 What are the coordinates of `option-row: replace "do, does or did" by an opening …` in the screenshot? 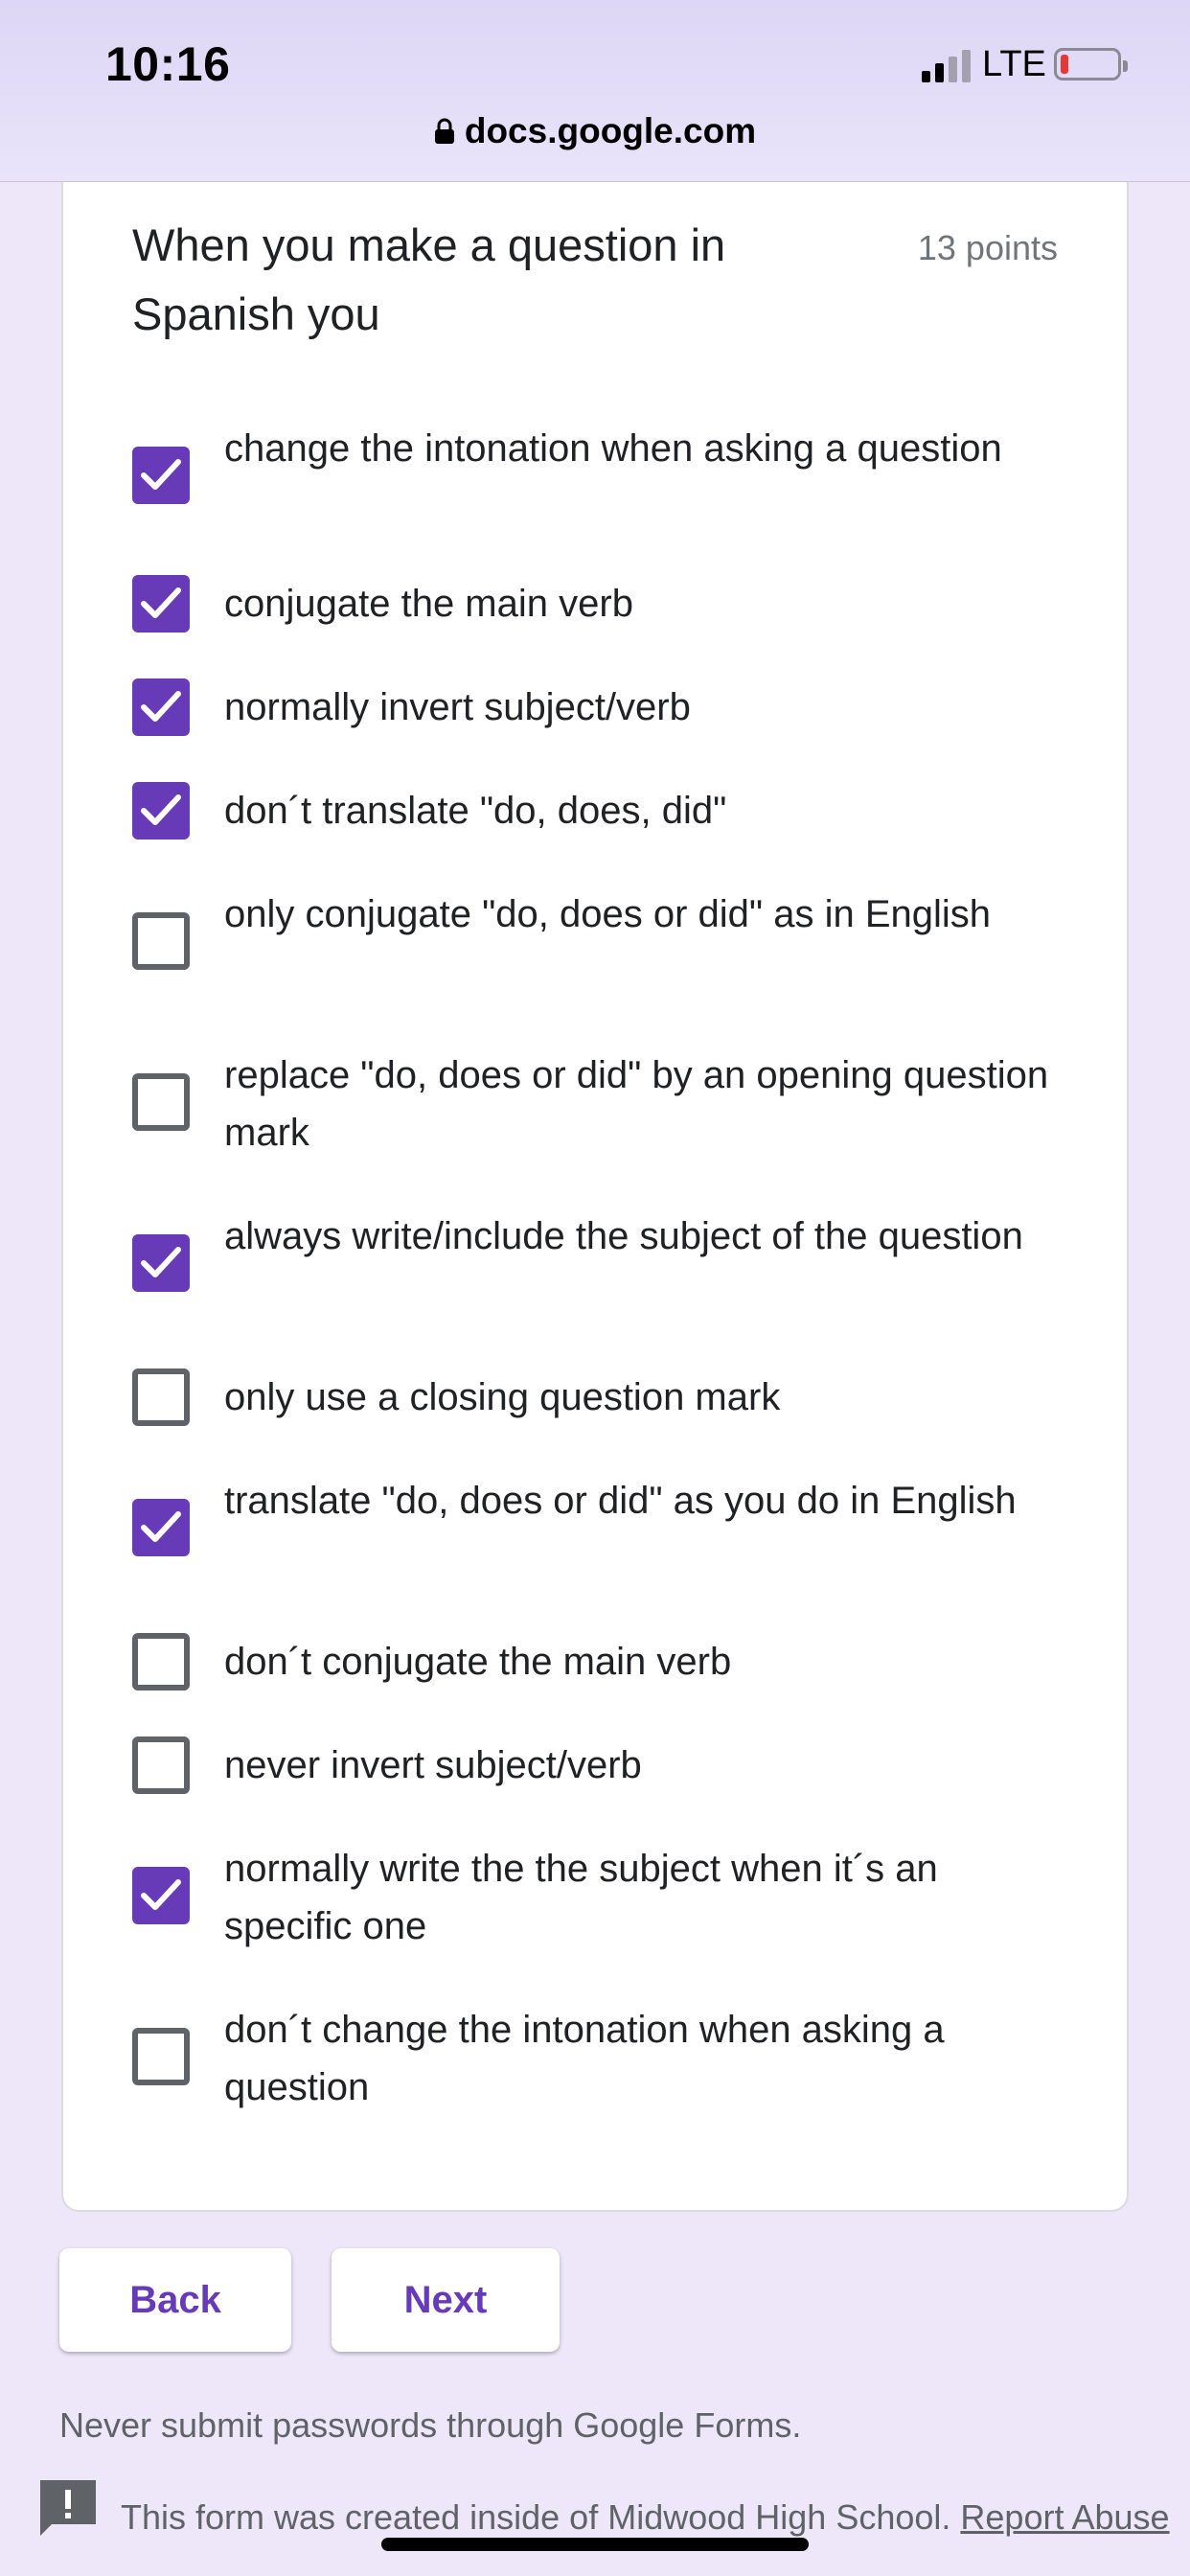 It's located at (611, 1104).